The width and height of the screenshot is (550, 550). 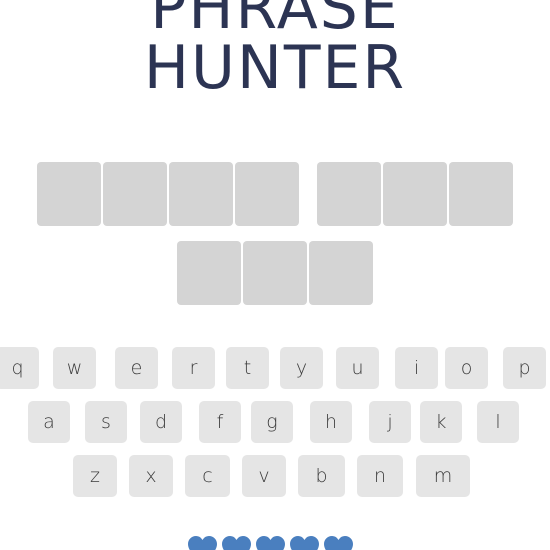 What do you see at coordinates (321, 476) in the screenshot?
I see `key-b: b` at bounding box center [321, 476].